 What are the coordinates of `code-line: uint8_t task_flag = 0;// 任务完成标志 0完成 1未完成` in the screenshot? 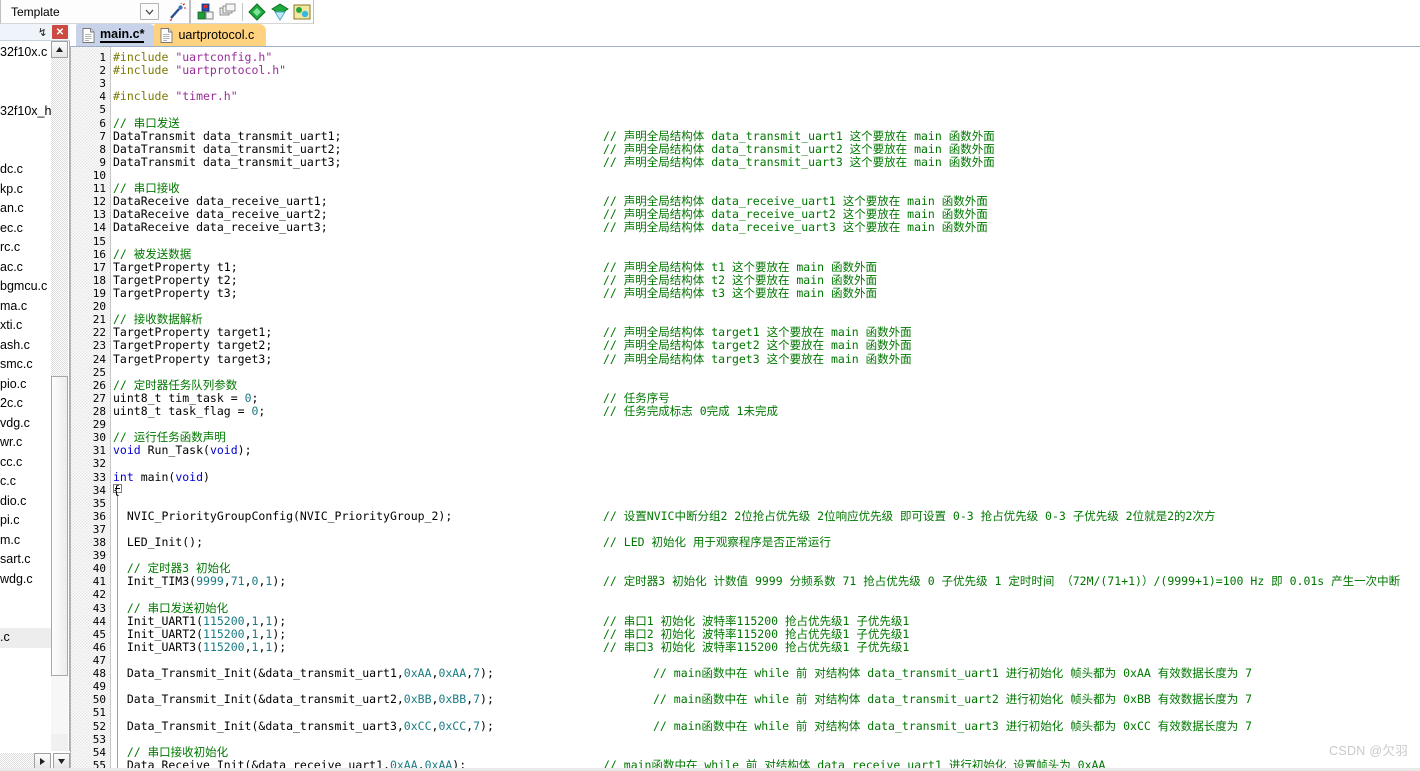 It's located at (766, 410).